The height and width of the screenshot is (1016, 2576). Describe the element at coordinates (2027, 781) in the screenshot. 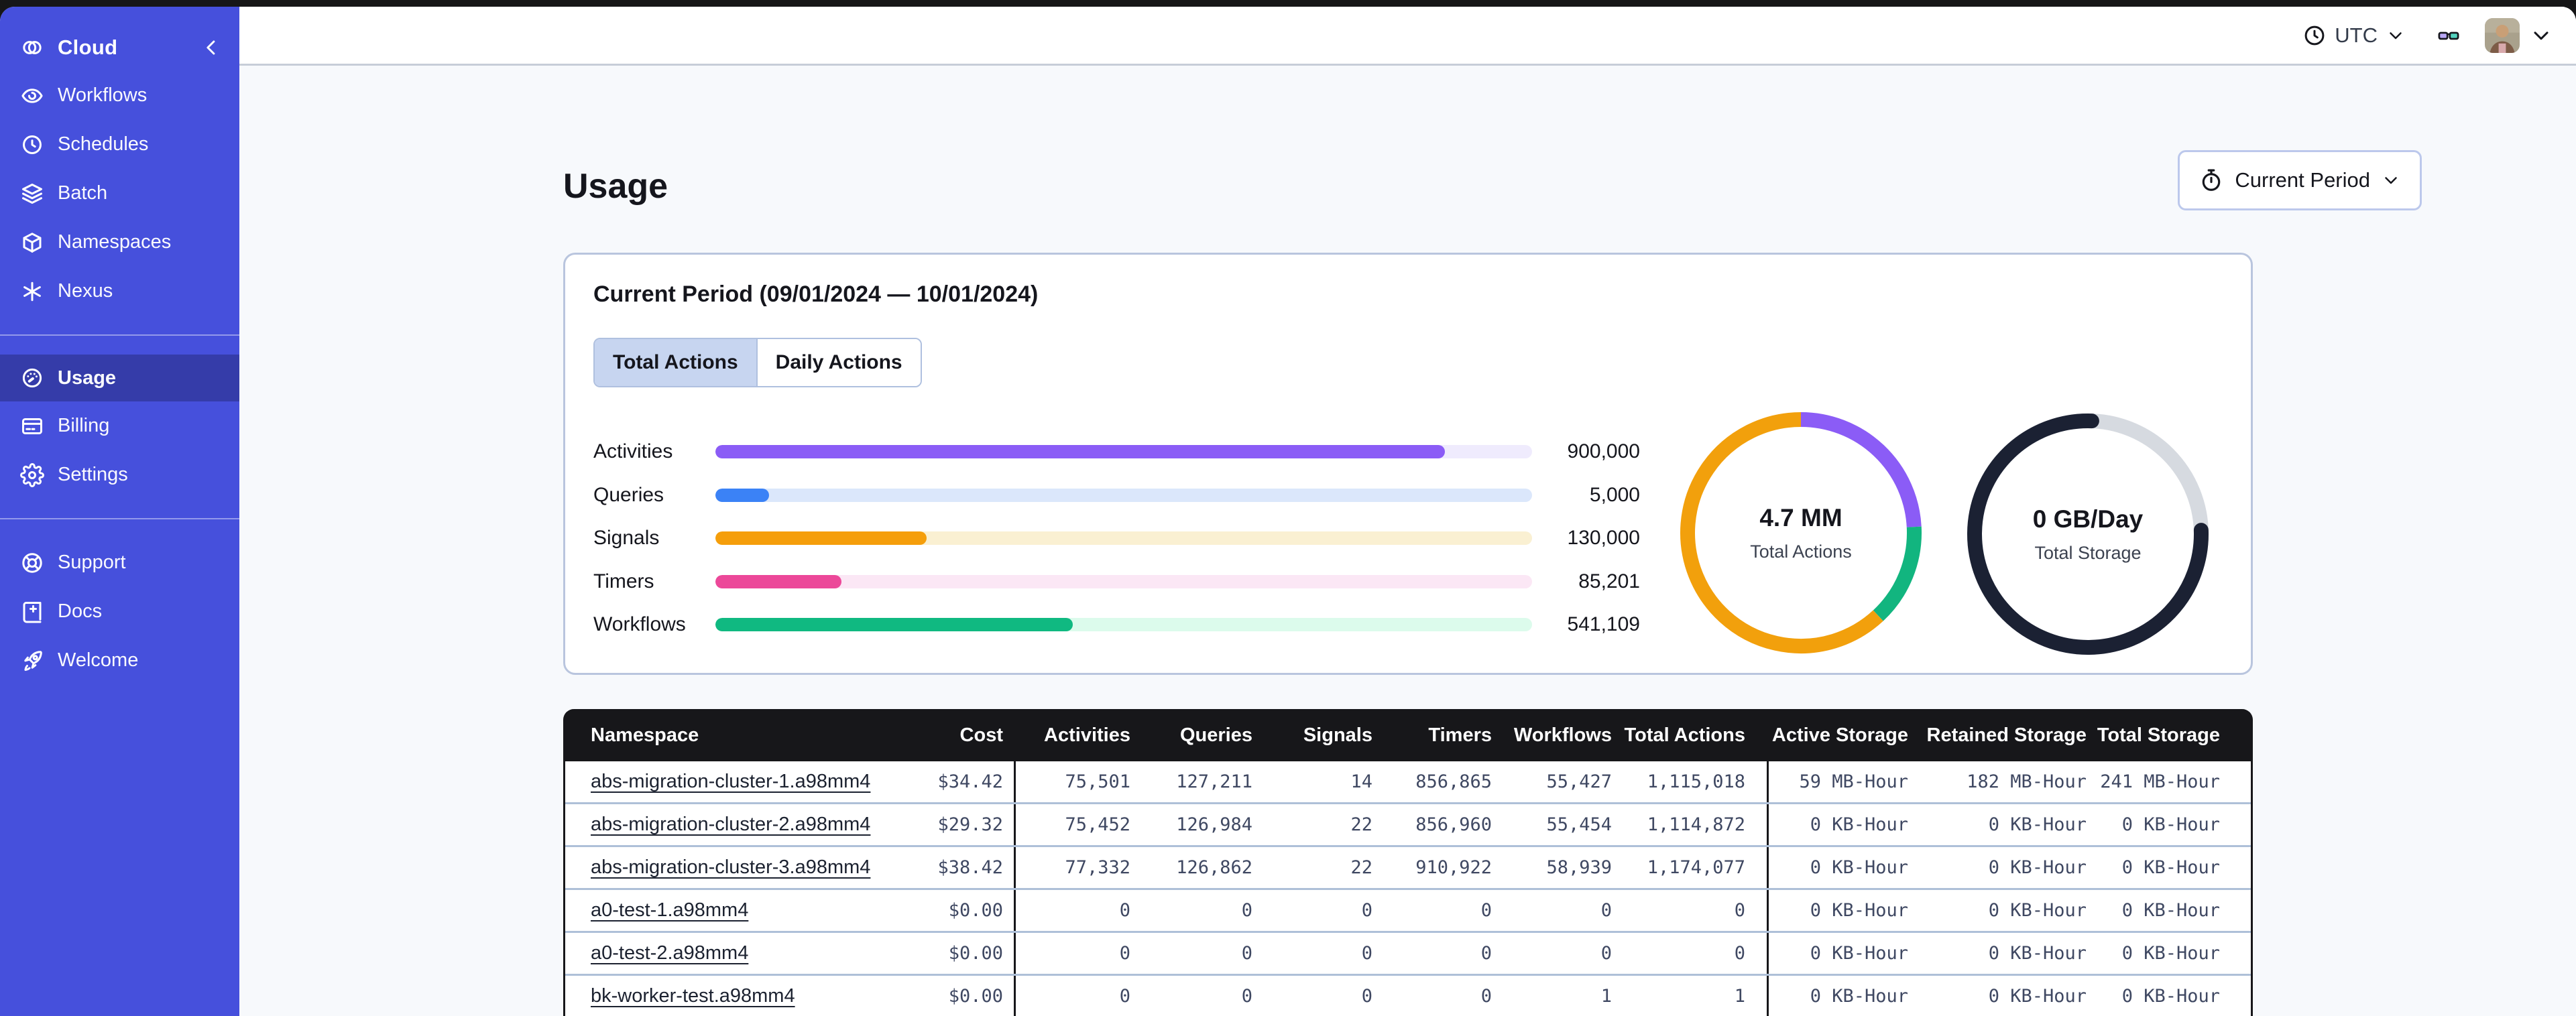

I see `cell-retained_storage: 182 MB-Hour` at that location.